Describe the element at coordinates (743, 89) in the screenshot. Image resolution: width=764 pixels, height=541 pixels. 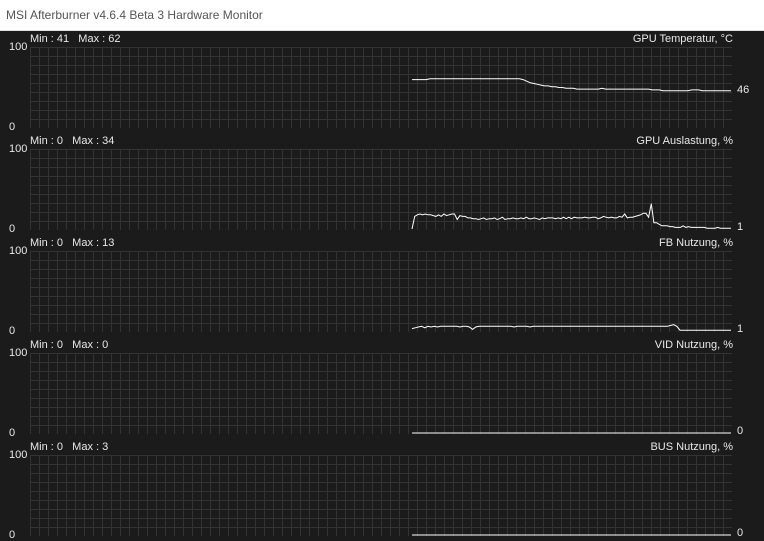
I see `current-value: 46` at that location.